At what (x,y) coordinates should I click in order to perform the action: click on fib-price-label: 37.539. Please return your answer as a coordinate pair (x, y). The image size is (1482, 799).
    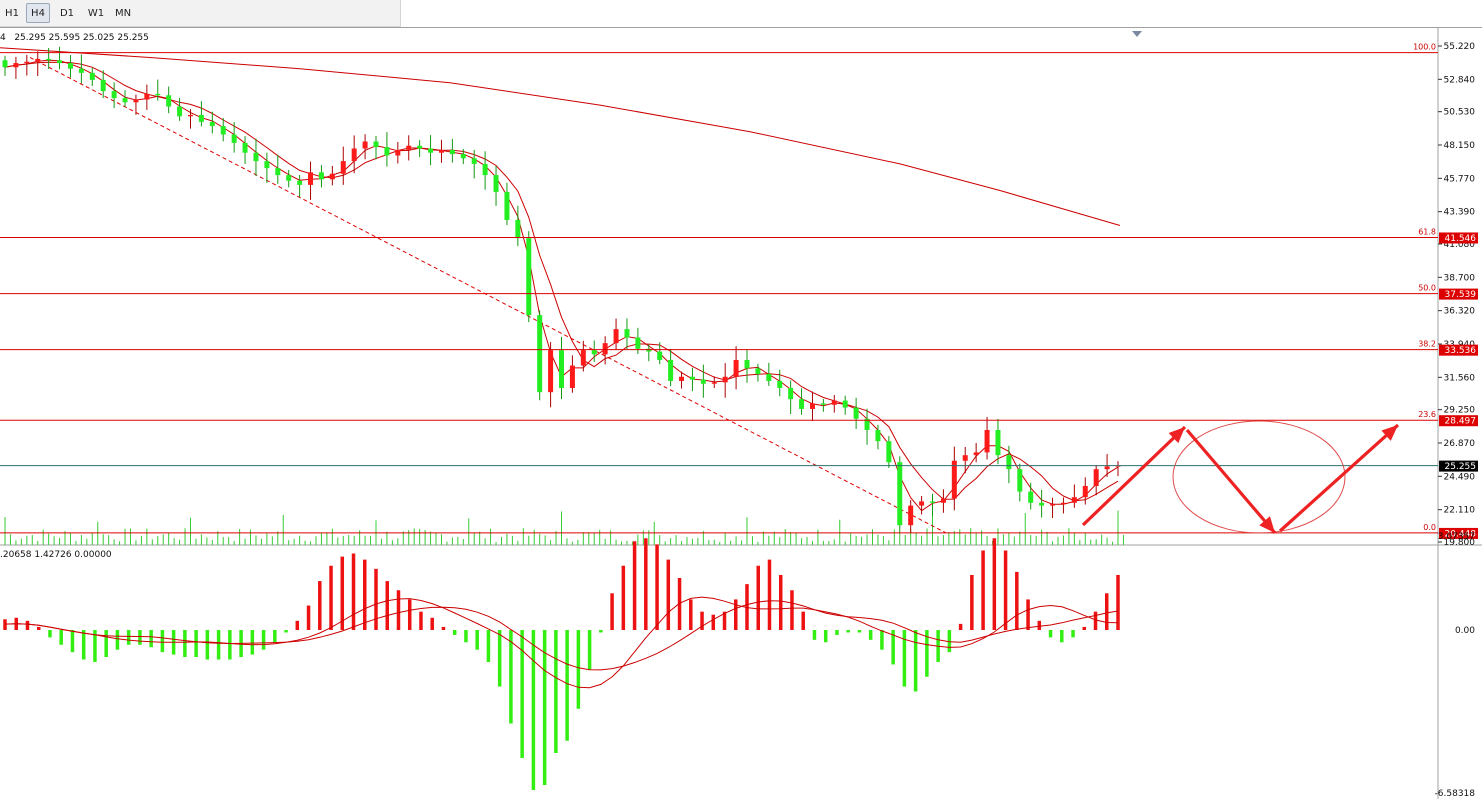
    Looking at the image, I should click on (1461, 295).